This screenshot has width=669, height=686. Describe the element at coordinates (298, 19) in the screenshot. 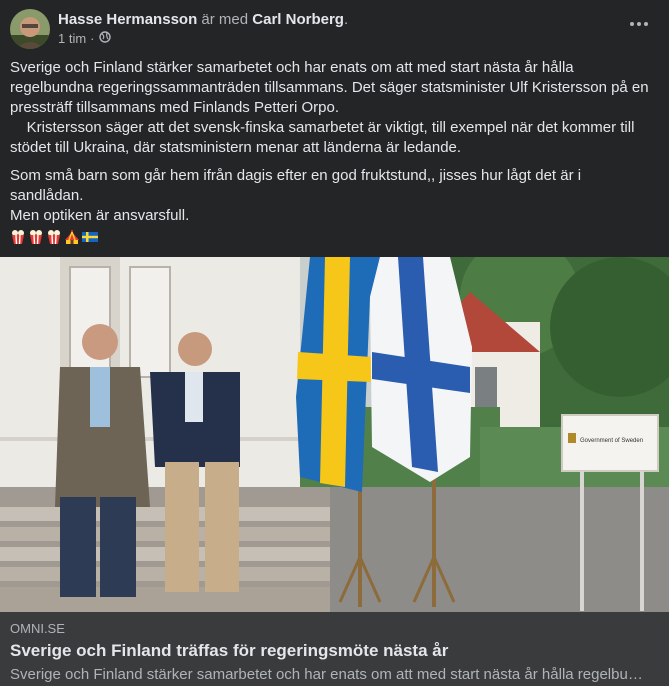

I see `tagged-name: Carl Norberg` at that location.